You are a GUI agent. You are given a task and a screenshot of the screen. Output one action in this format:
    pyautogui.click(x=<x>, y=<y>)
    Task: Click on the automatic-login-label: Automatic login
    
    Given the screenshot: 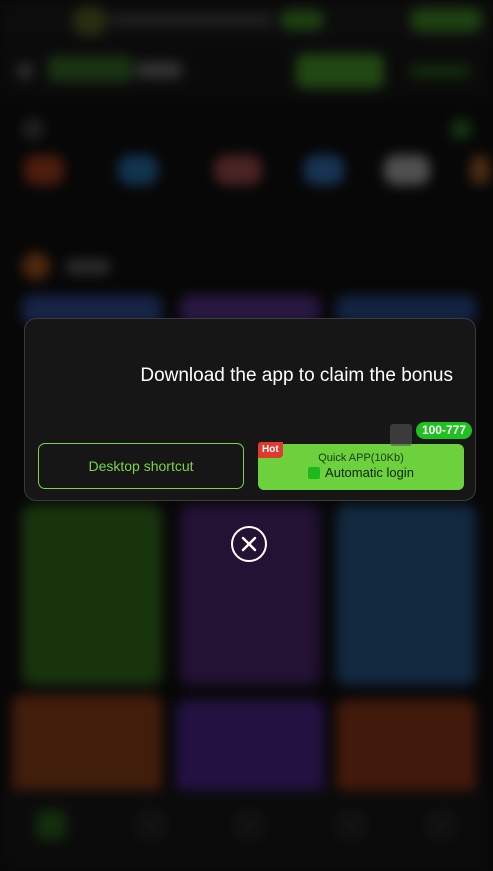 What is the action you would take?
    pyautogui.click(x=369, y=472)
    